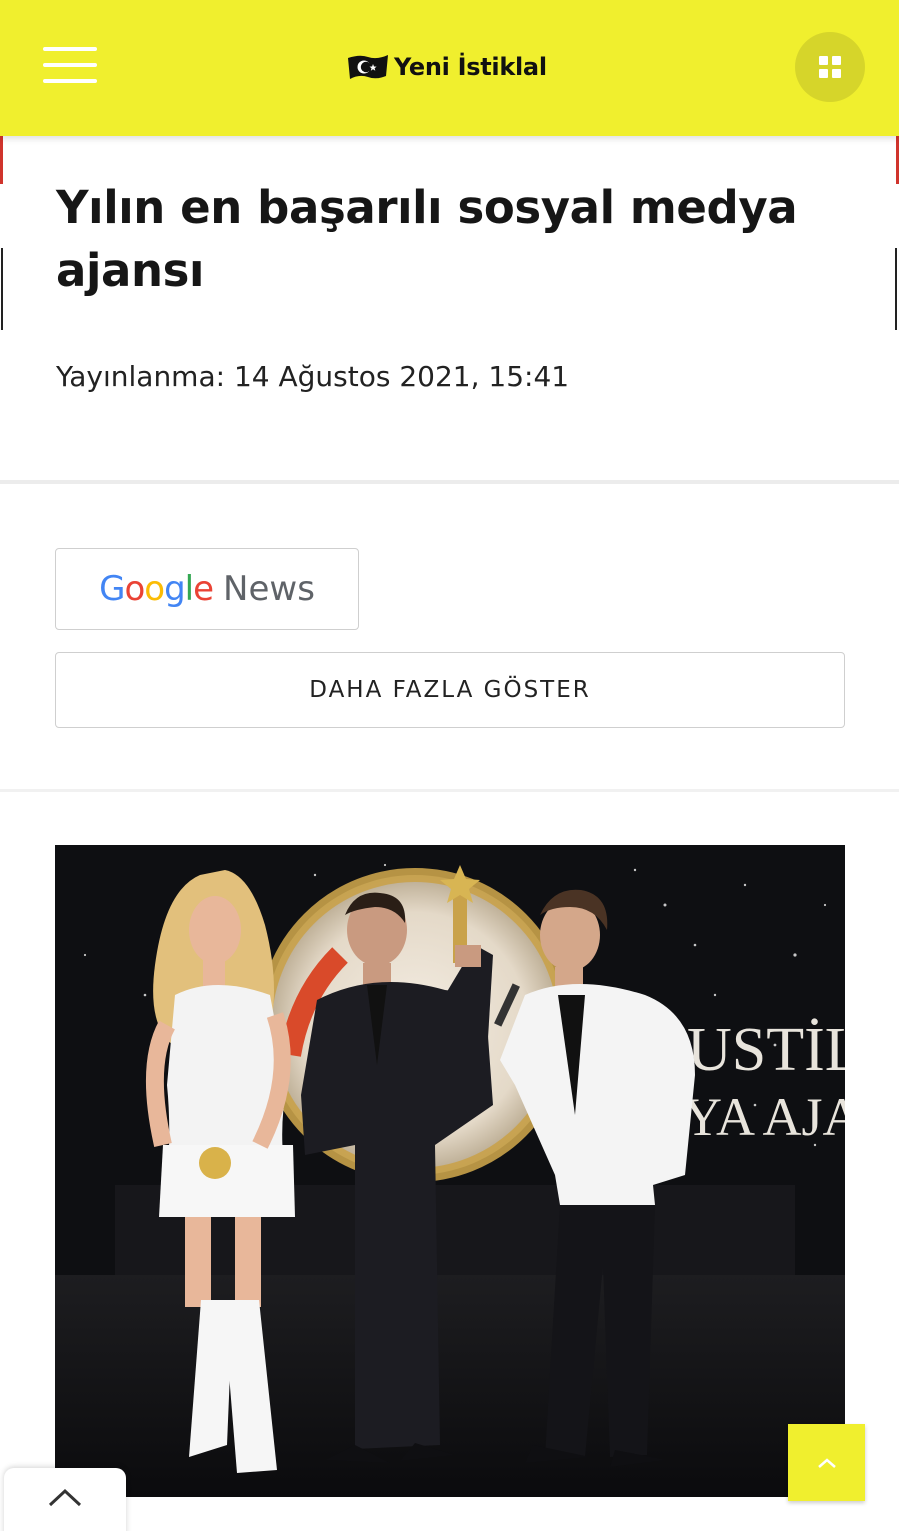 The width and height of the screenshot is (899, 1531). What do you see at coordinates (269, 589) in the screenshot?
I see `google-news-label: News` at bounding box center [269, 589].